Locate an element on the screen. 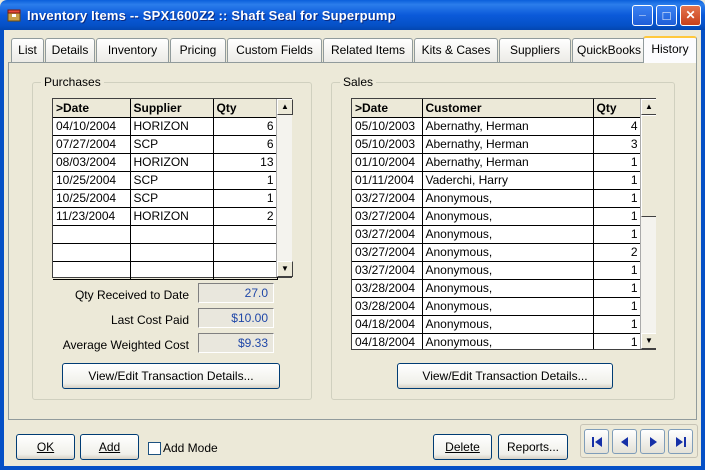 The image size is (705, 470). tab-quickbooks: QuickBooks is located at coordinates (609, 50).